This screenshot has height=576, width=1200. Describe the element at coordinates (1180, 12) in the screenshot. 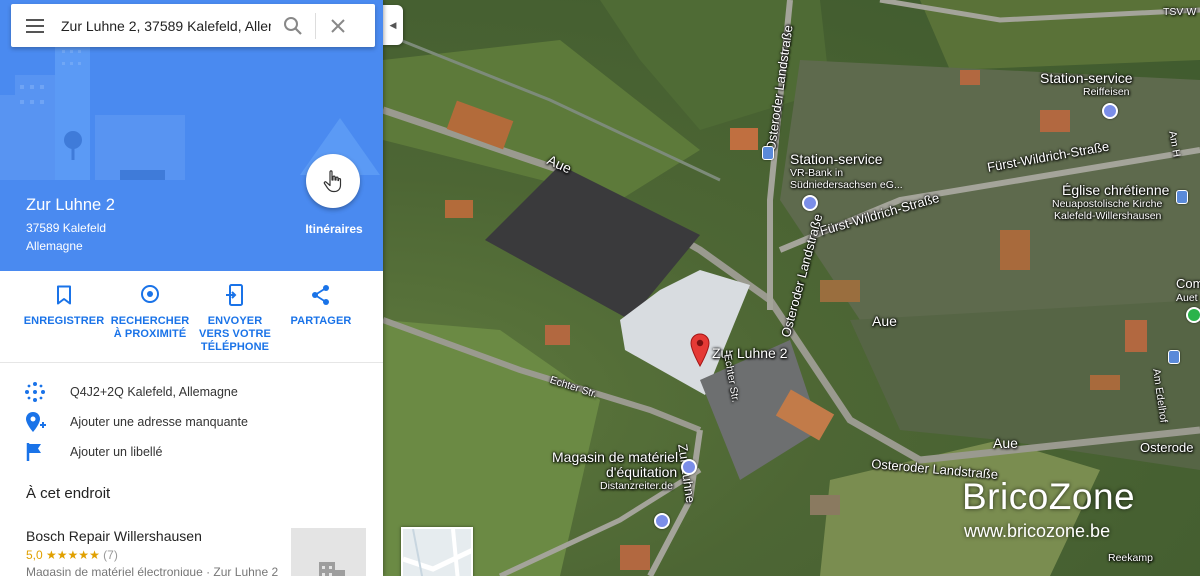

I see `map-label-tsv: TSV W` at that location.